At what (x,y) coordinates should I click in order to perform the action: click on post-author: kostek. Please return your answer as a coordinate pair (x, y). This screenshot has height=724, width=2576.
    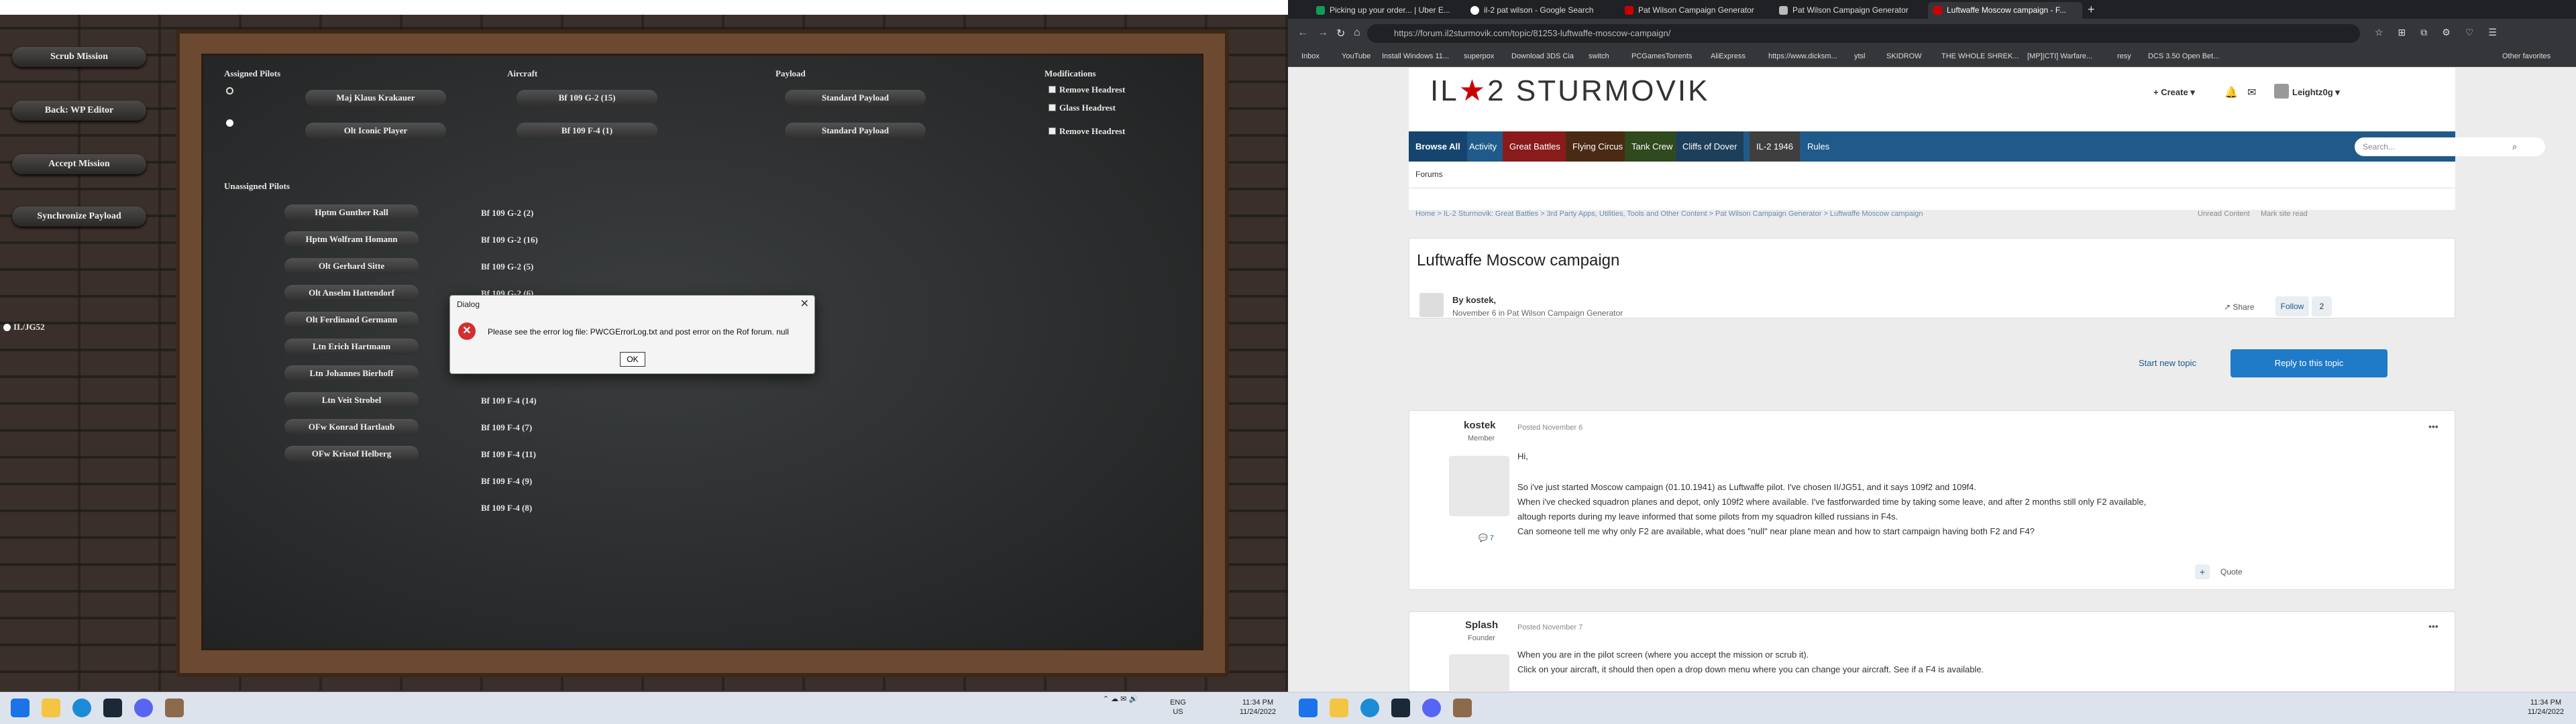
    Looking at the image, I should click on (1480, 426).